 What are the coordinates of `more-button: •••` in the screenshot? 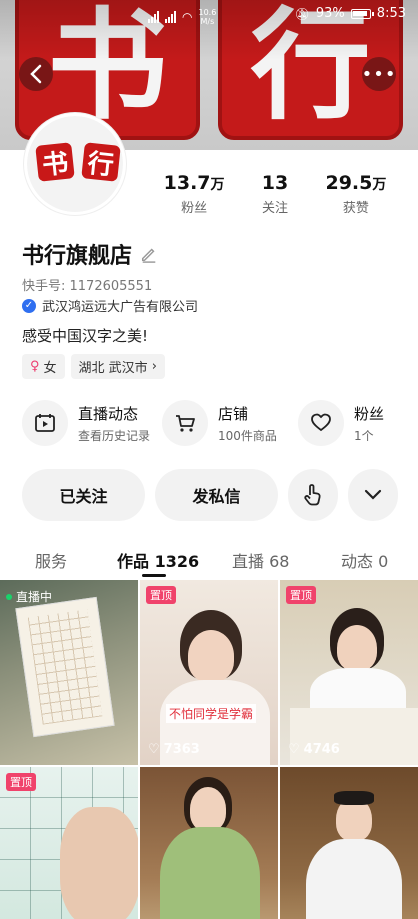 It's located at (379, 74).